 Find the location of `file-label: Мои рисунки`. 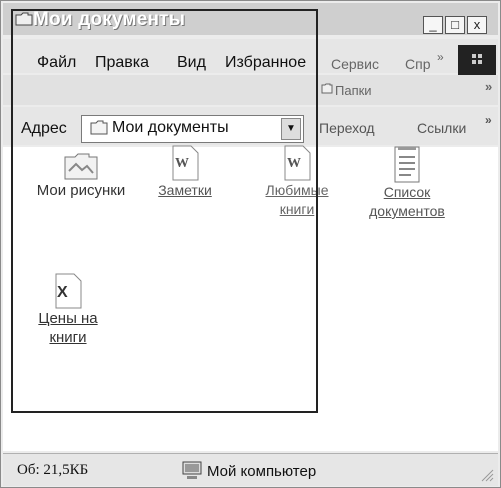

file-label: Мои рисунки is located at coordinates (81, 190).